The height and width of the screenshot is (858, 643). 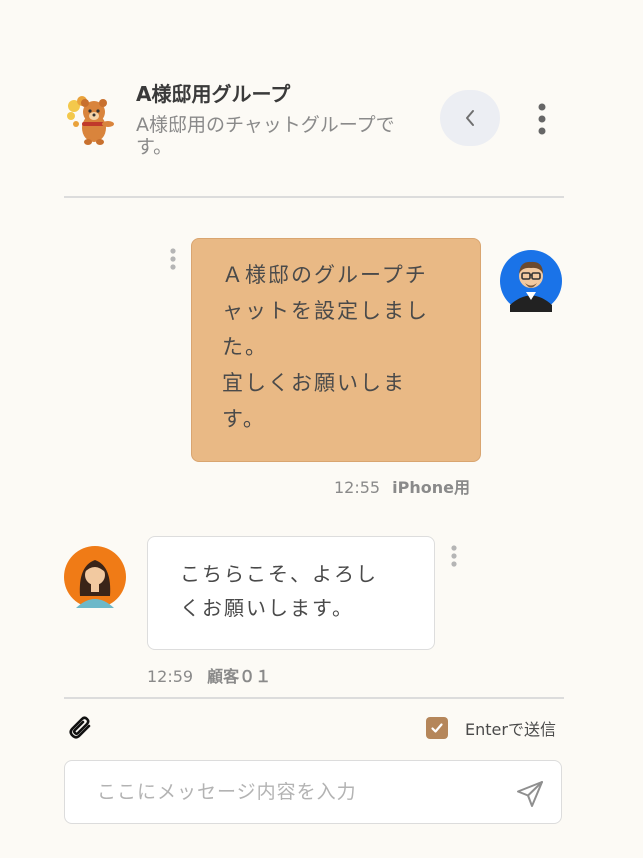 What do you see at coordinates (431, 487) in the screenshot?
I see `message-sender: iPhone用` at bounding box center [431, 487].